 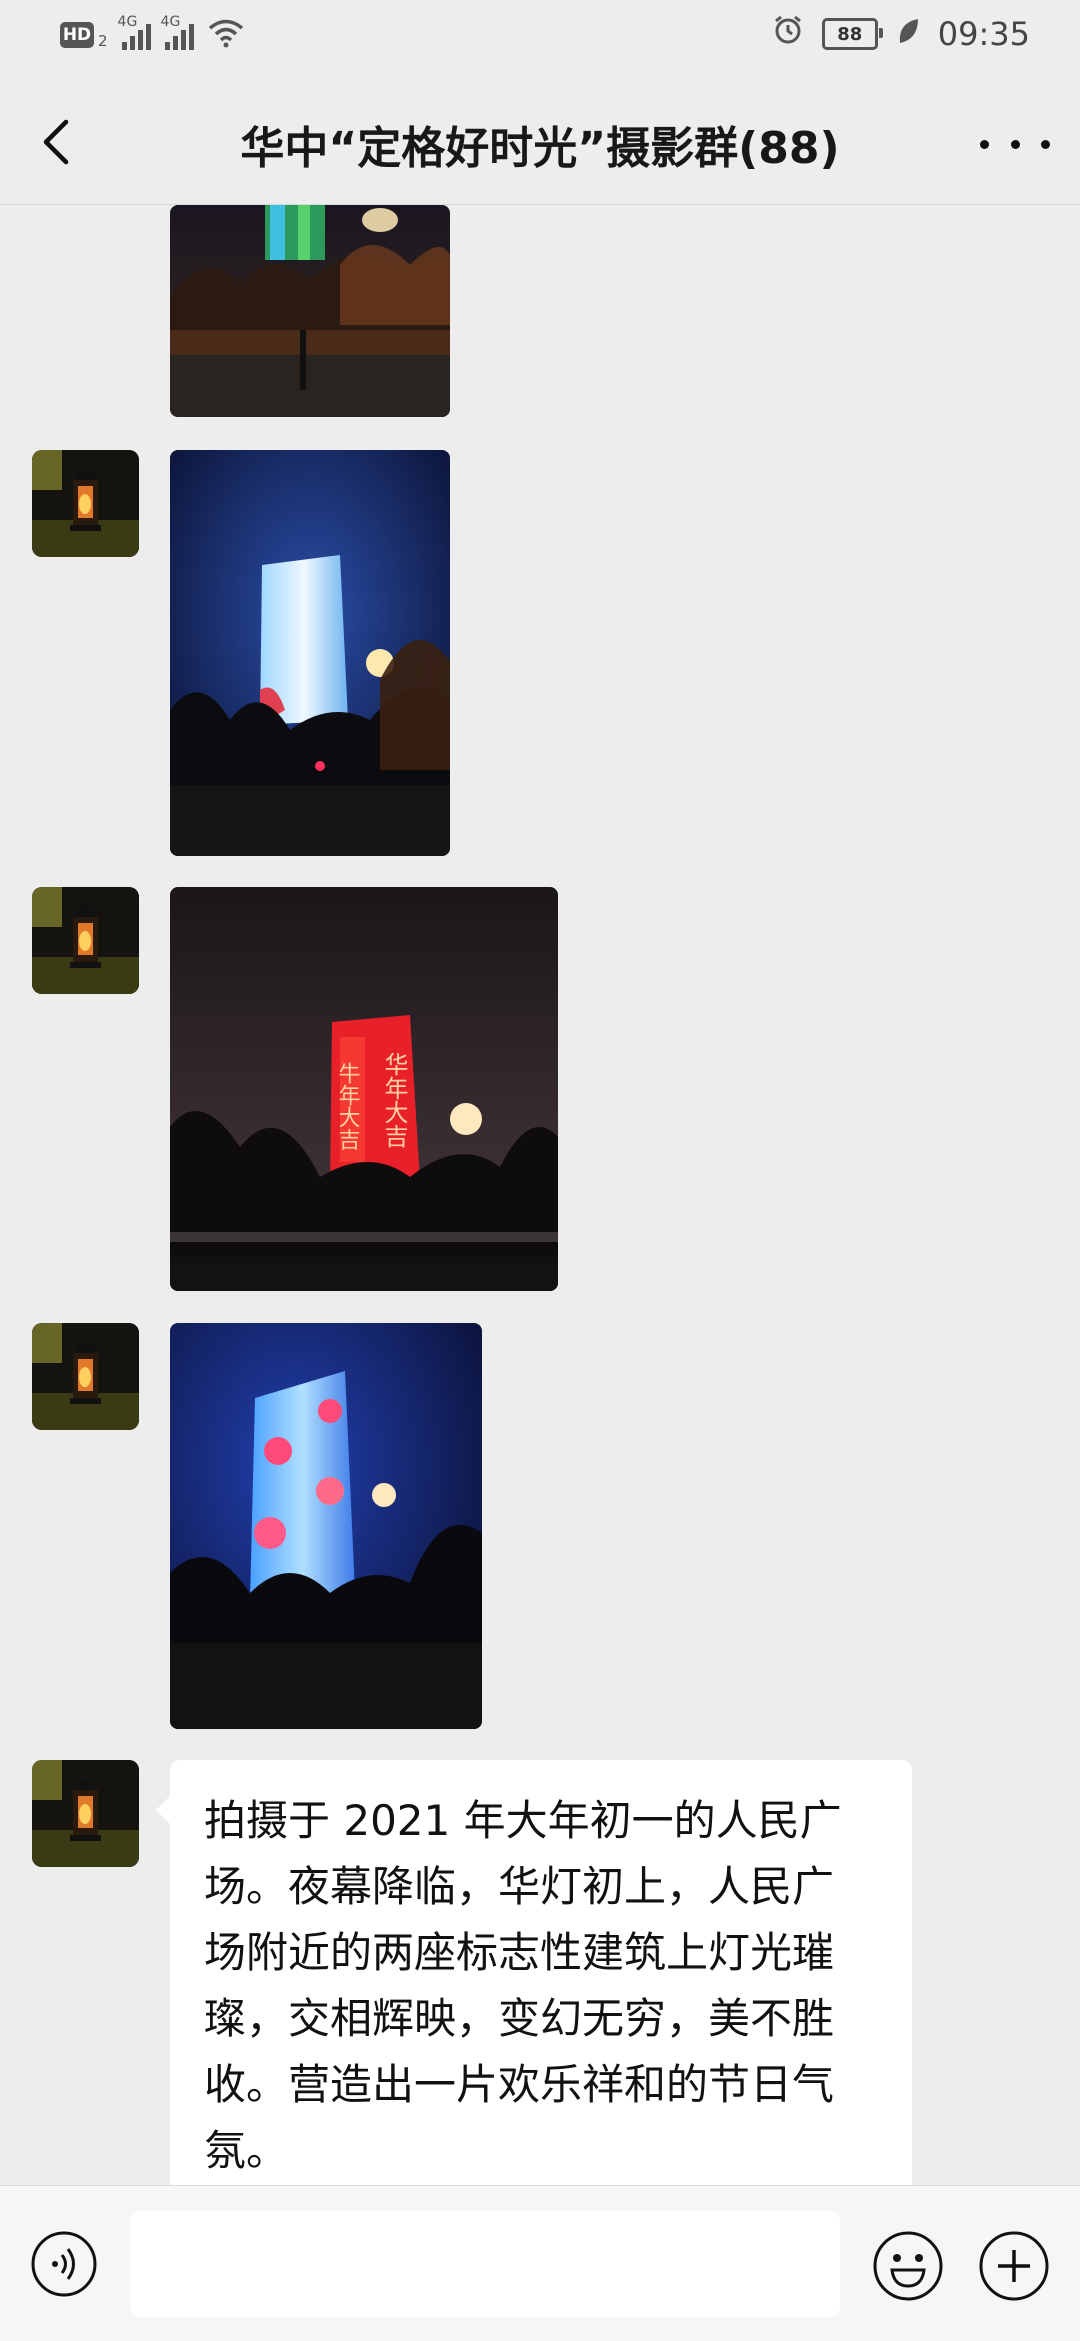 What do you see at coordinates (246, 2150) in the screenshot?
I see `message-line: 氛。` at bounding box center [246, 2150].